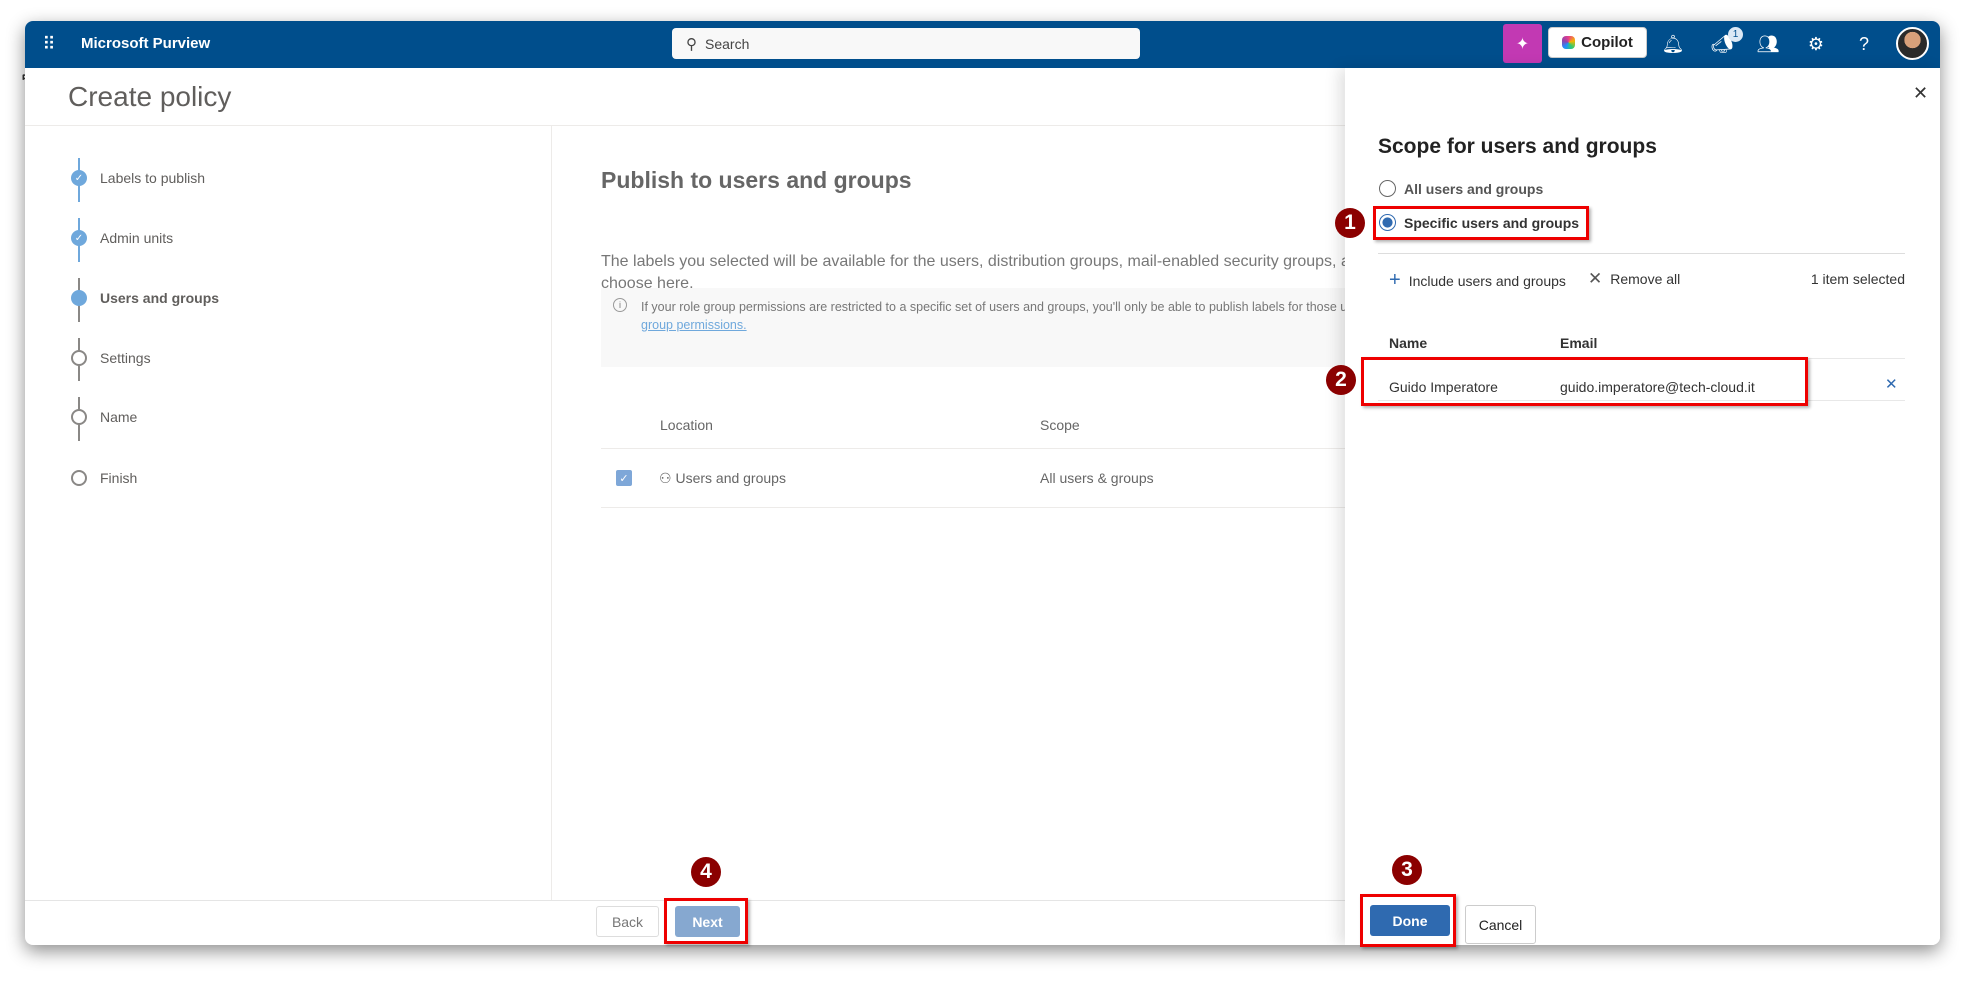 This screenshot has height=989, width=1983. Describe the element at coordinates (1816, 44) in the screenshot. I see `gear-icon: ⚙` at that location.